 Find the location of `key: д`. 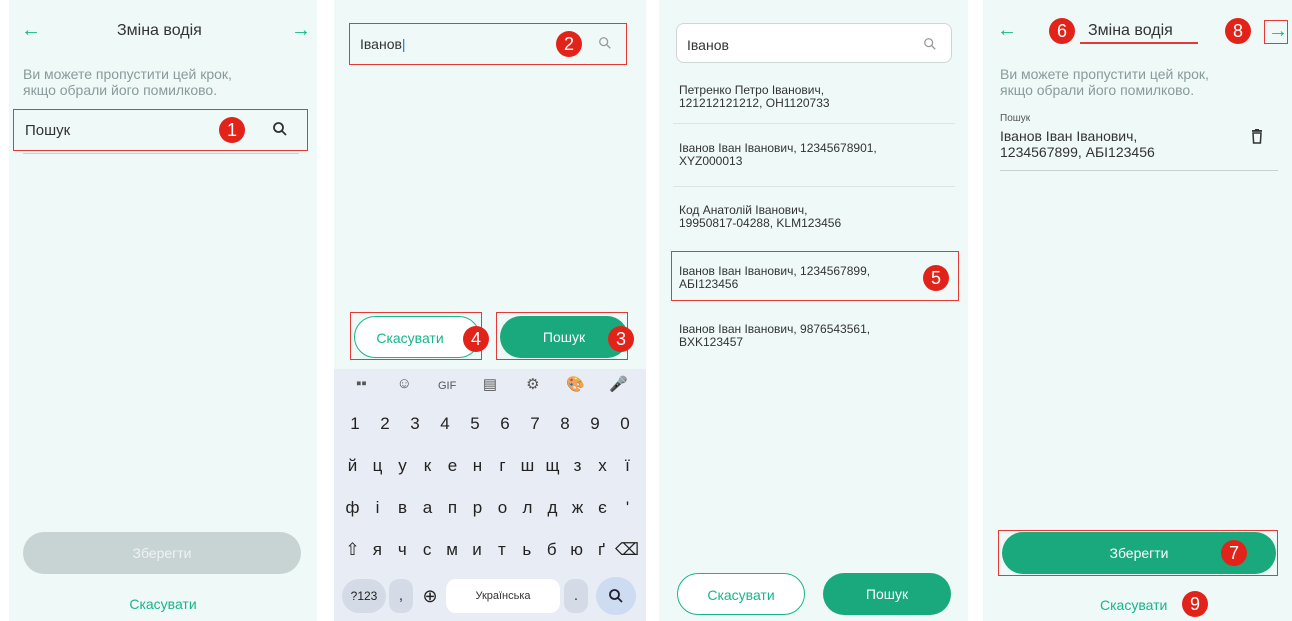

key: д is located at coordinates (552, 508).